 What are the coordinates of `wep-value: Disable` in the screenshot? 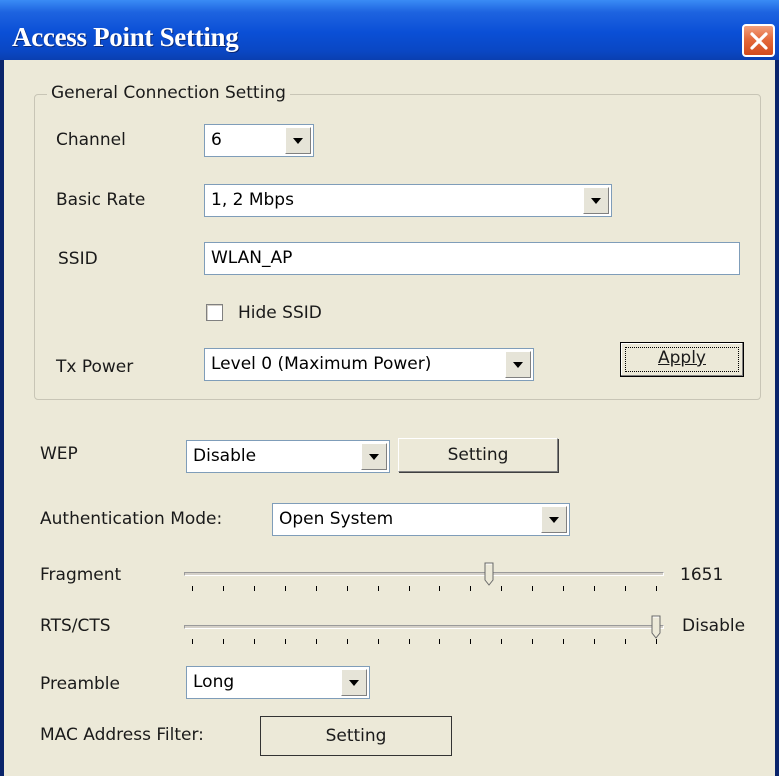 It's located at (225, 456).